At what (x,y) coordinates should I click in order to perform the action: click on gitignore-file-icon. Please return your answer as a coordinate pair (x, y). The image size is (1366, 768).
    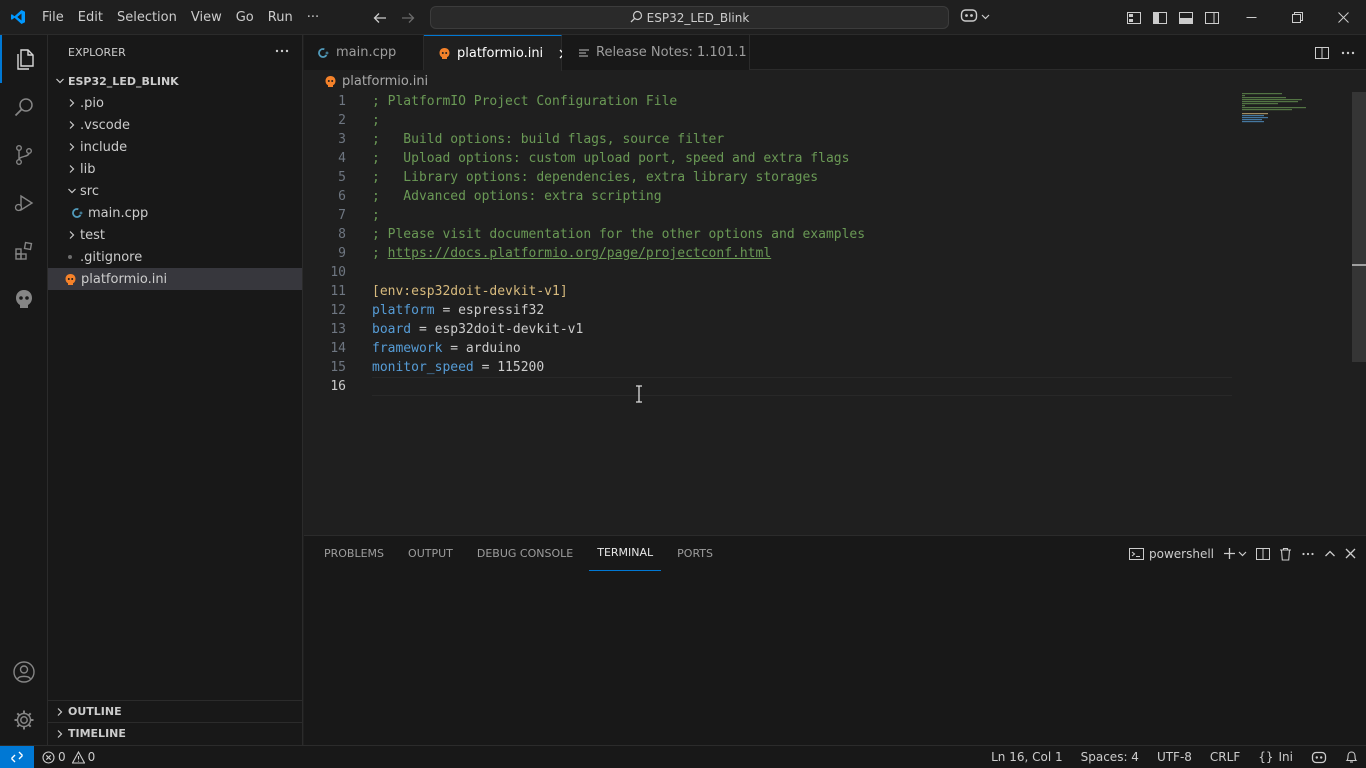
    Looking at the image, I should click on (70, 257).